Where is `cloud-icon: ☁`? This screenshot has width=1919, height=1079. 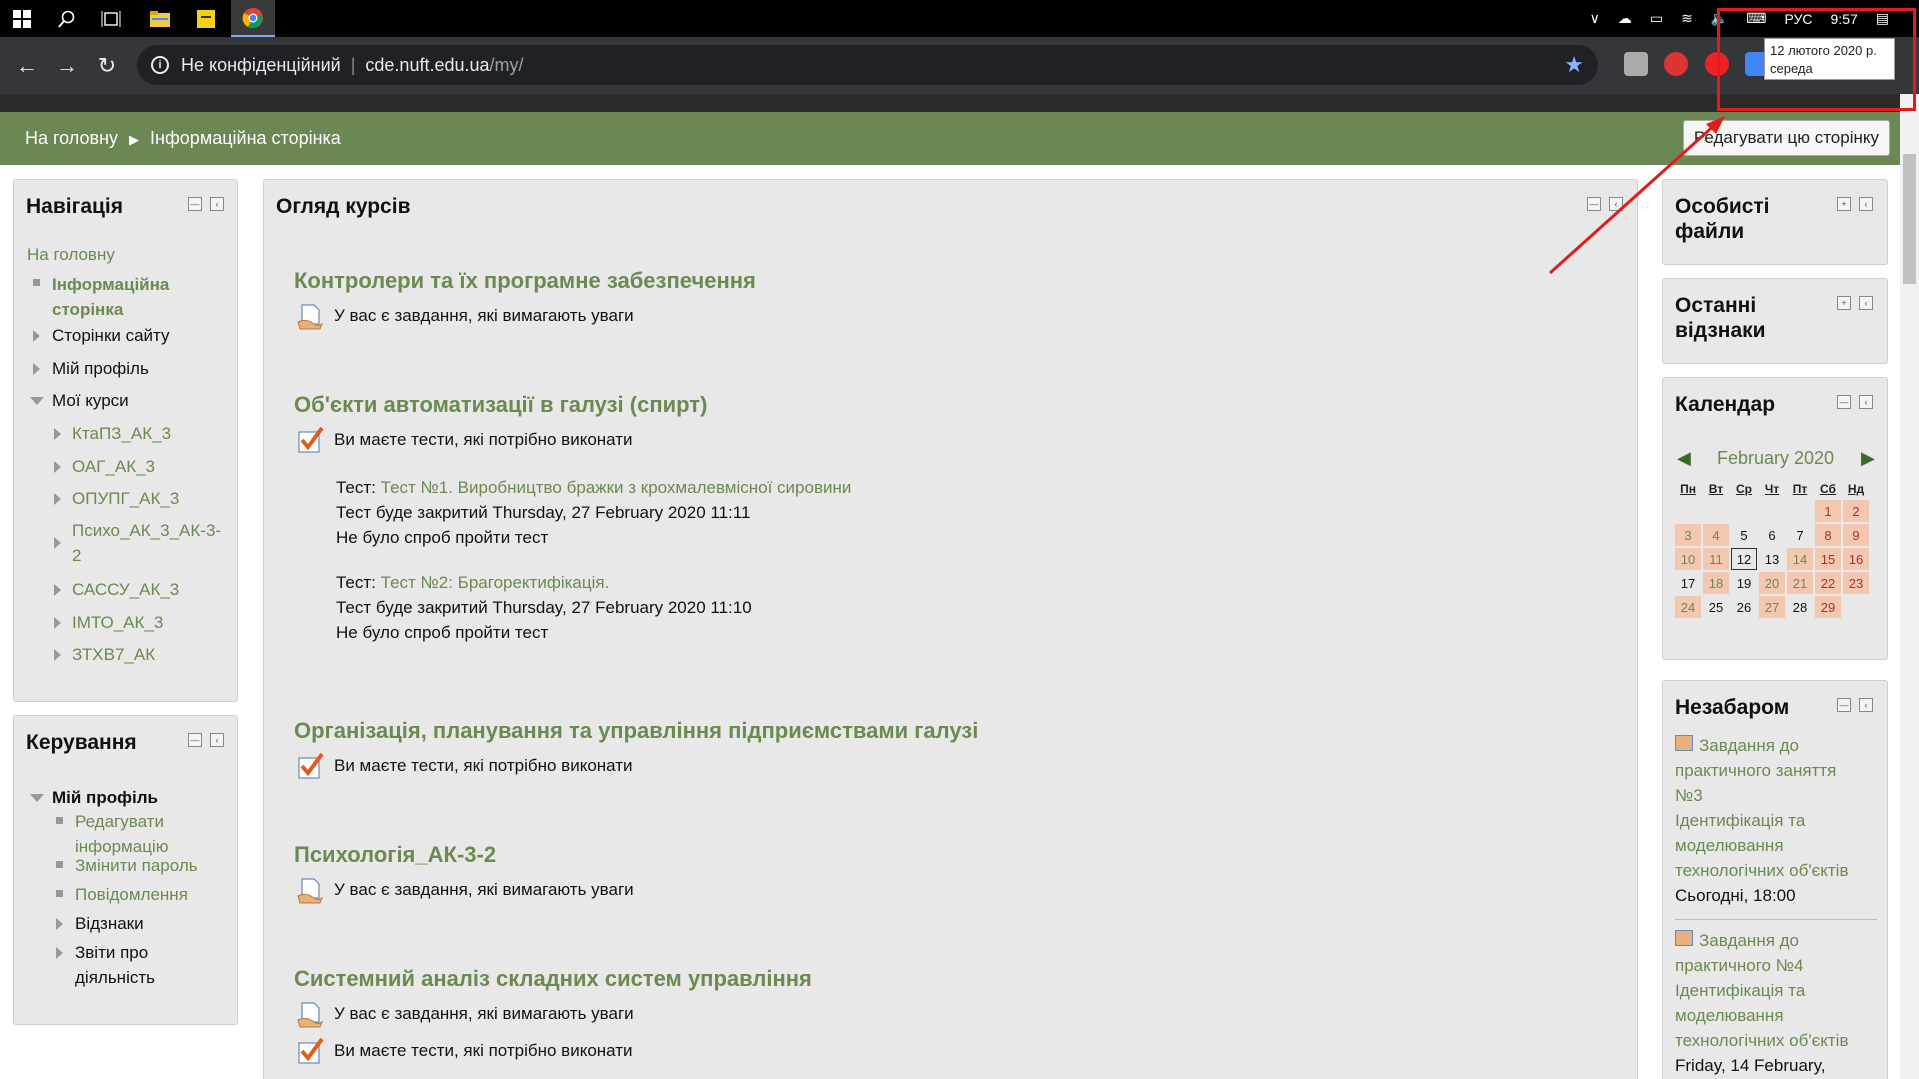
cloud-icon: ☁ is located at coordinates (1625, 18).